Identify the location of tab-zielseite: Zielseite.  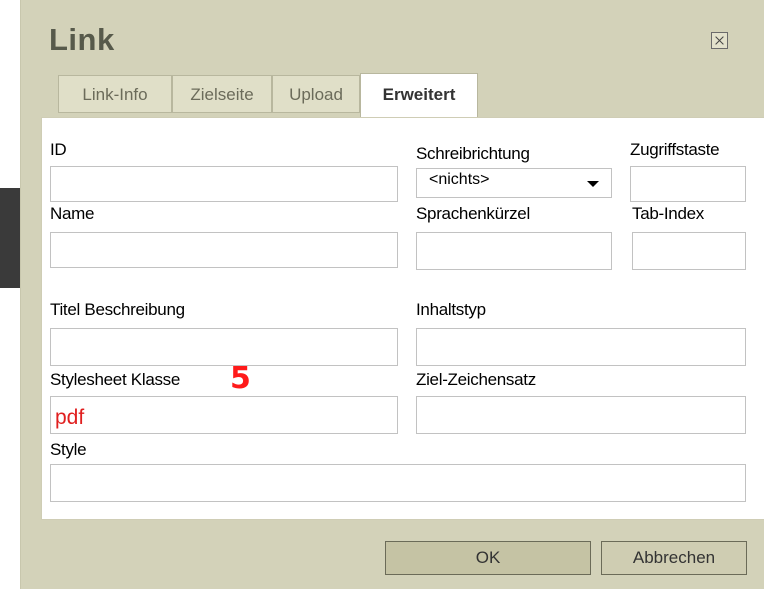
(222, 94).